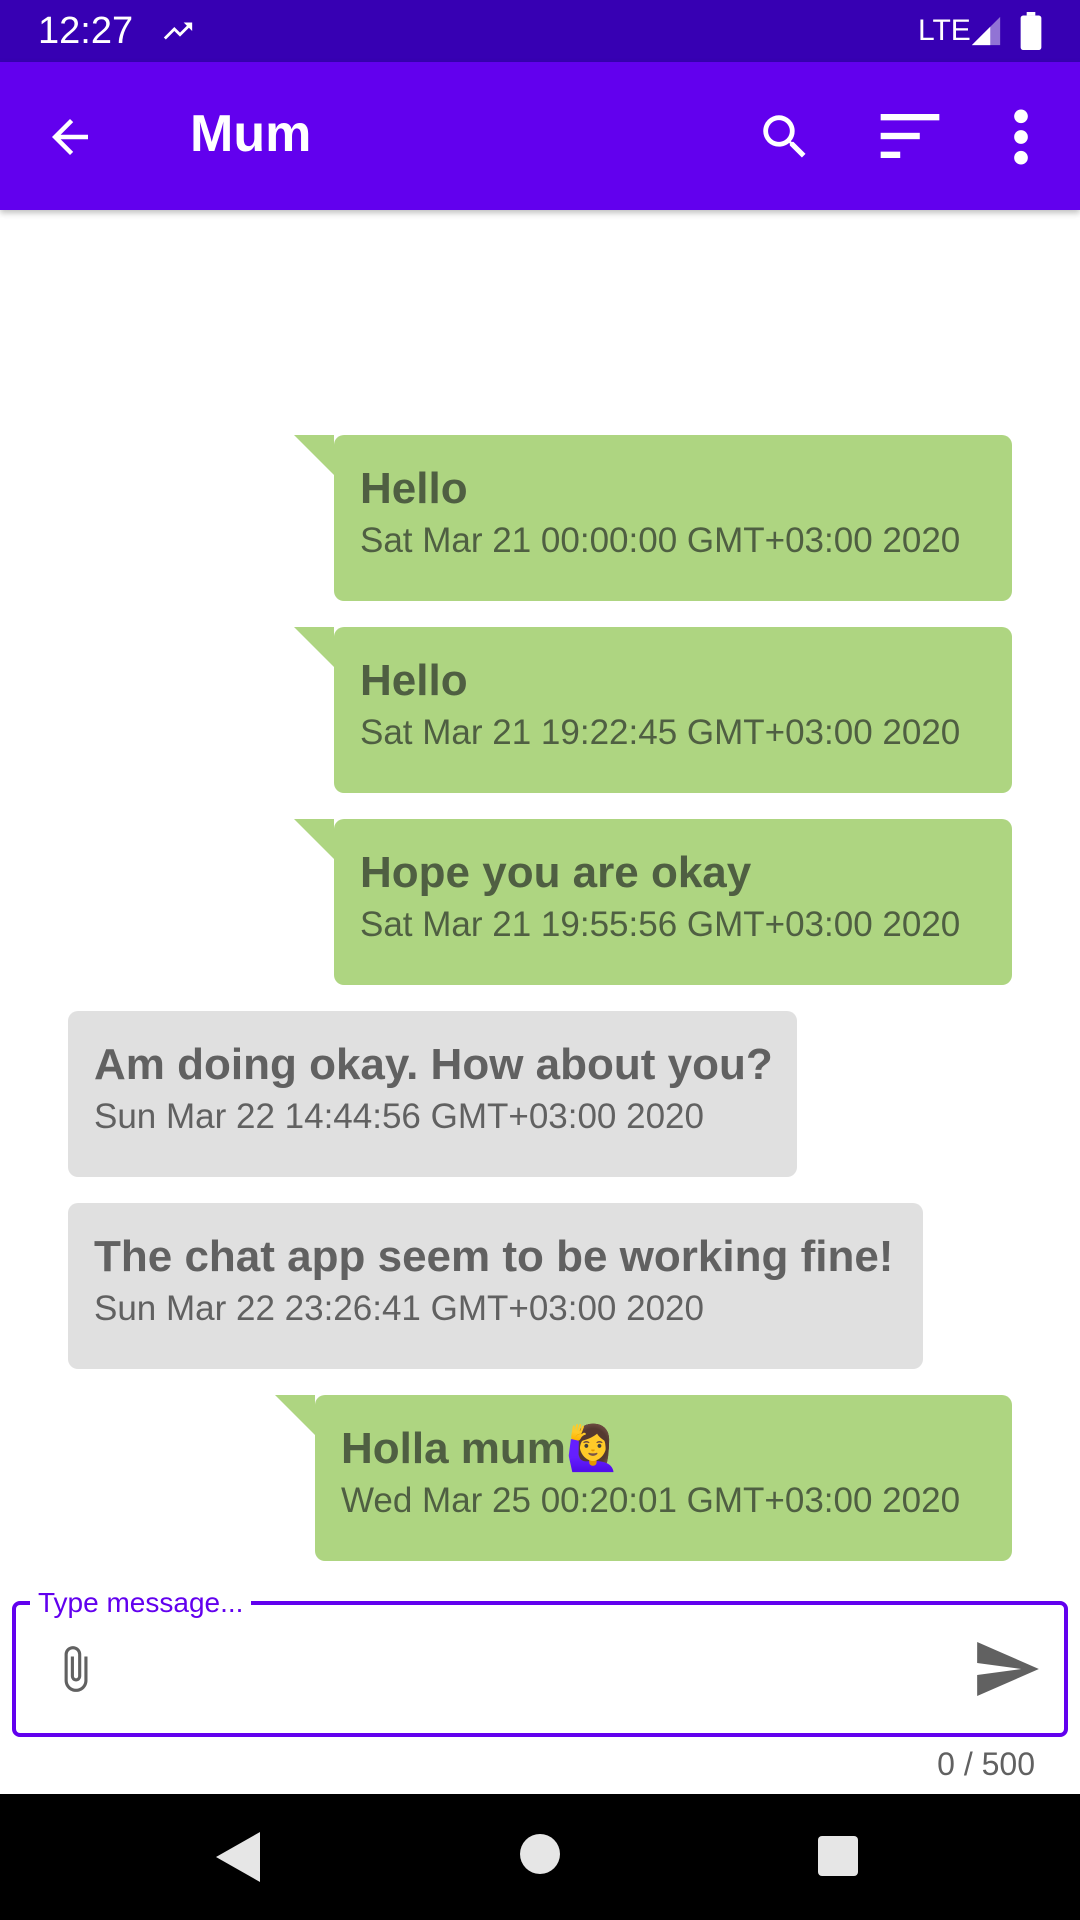 Image resolution: width=1080 pixels, height=1920 pixels. I want to click on send-icon, so click(1008, 1669).